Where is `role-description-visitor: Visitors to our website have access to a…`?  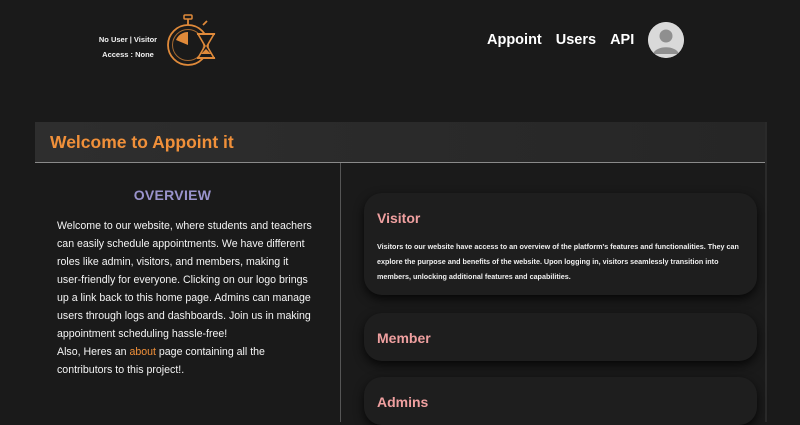 role-description-visitor: Visitors to our website have access to a… is located at coordinates (558, 261).